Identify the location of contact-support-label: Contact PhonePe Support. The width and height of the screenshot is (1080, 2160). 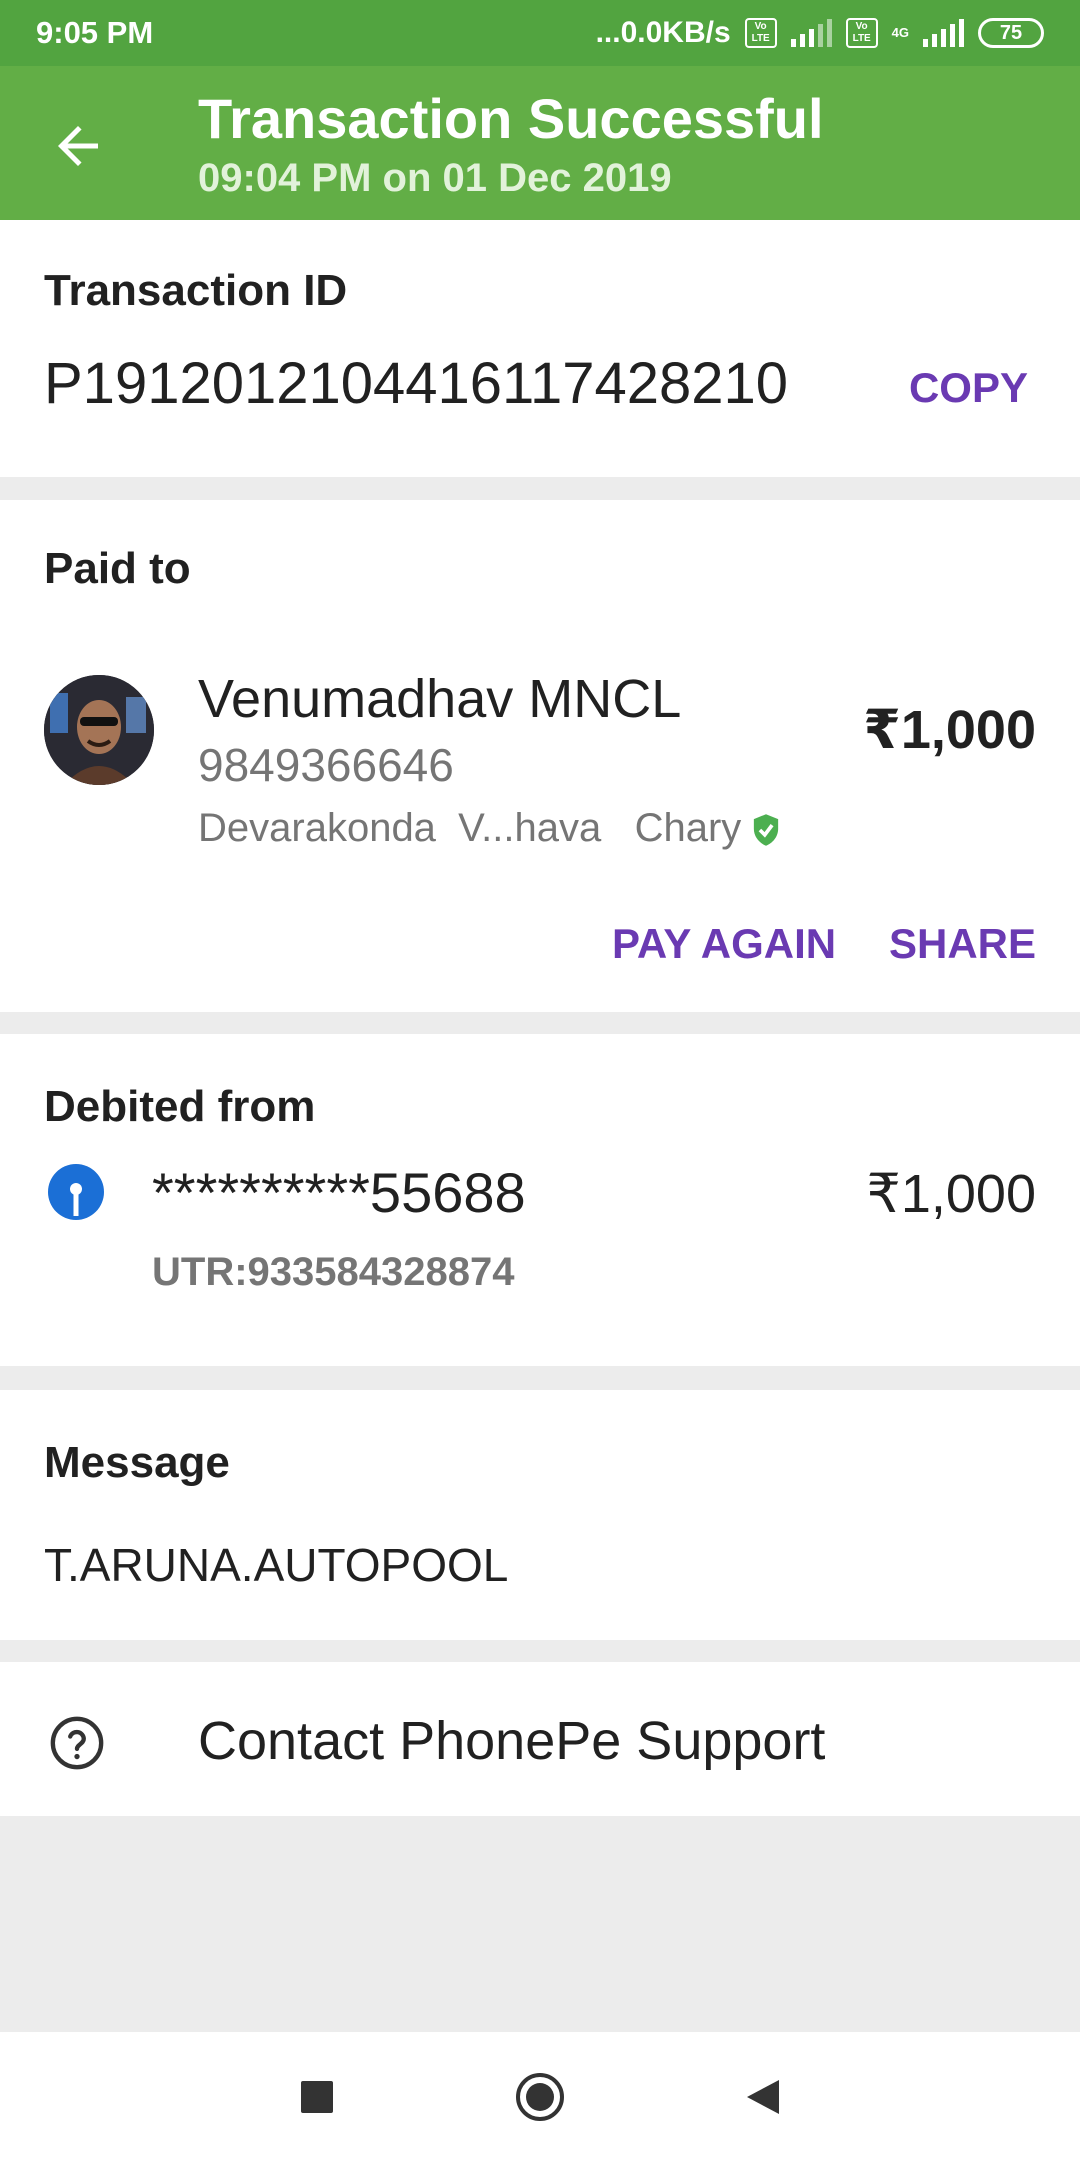
(512, 1741).